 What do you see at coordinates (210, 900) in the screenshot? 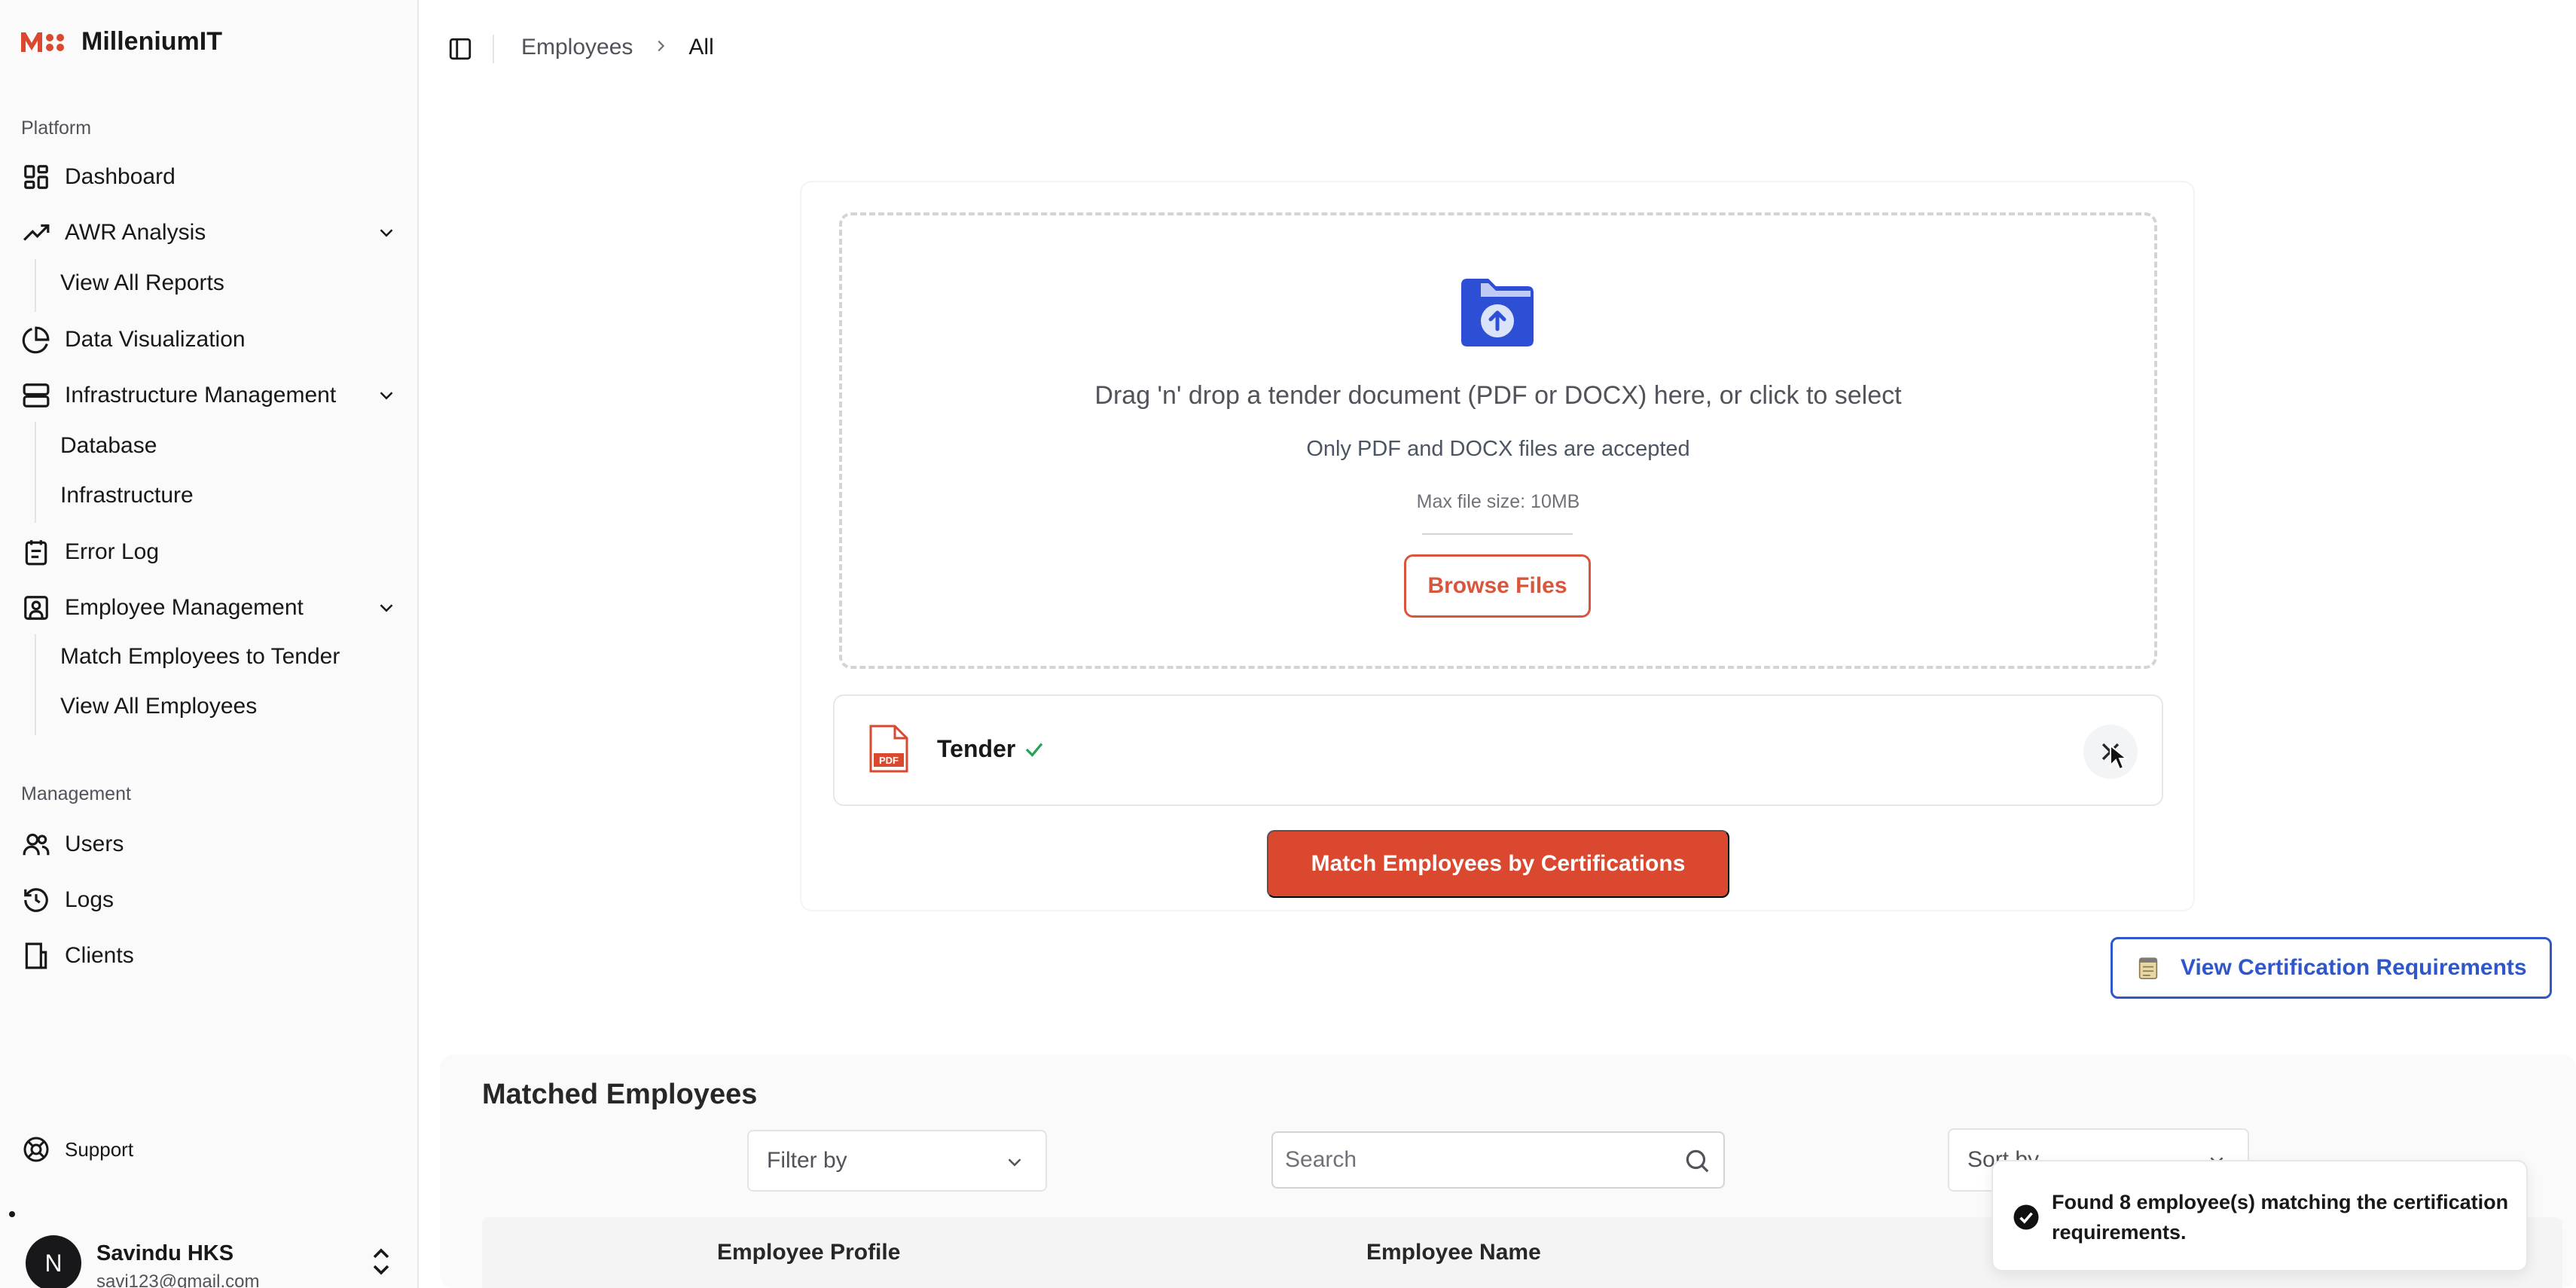
I see `sidebar-item-logs: Logs` at bounding box center [210, 900].